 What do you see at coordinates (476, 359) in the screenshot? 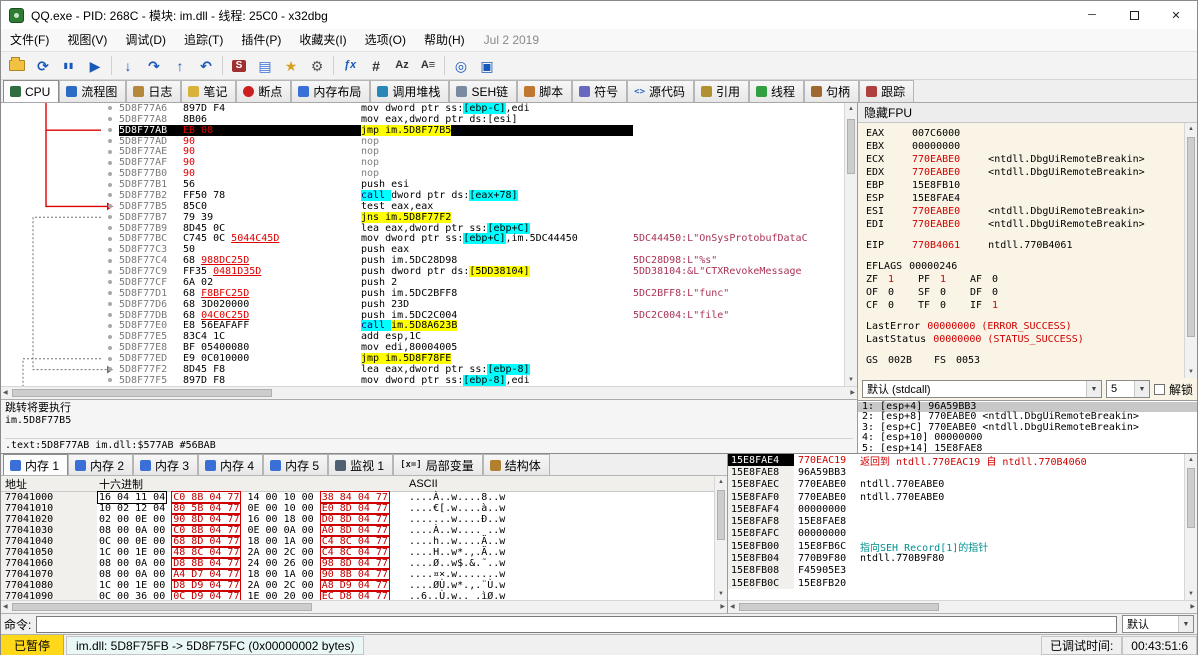
I see `disasm-row: 5D8F77ED E9 0C010000 jmp im.5D8F78FE` at bounding box center [476, 359].